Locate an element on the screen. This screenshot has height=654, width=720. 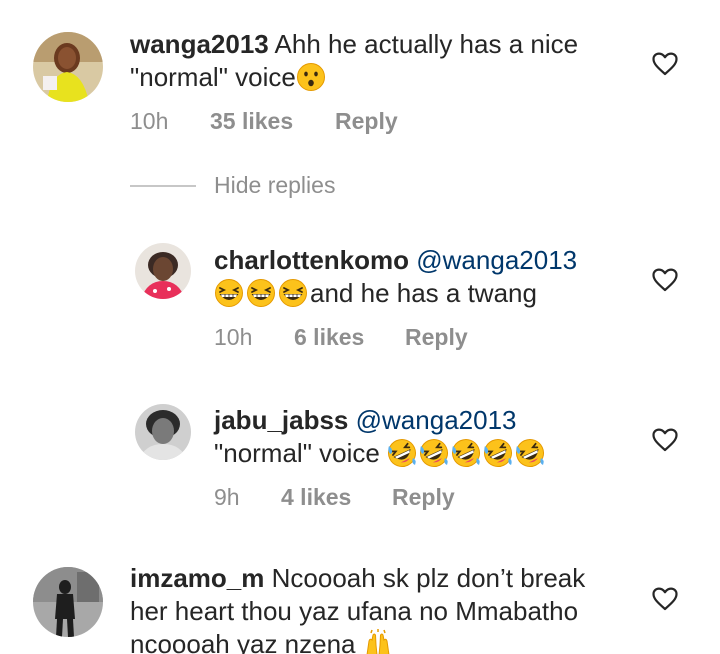
reply-meta: 10h 6 likes Reply is located at coordinates (341, 337).